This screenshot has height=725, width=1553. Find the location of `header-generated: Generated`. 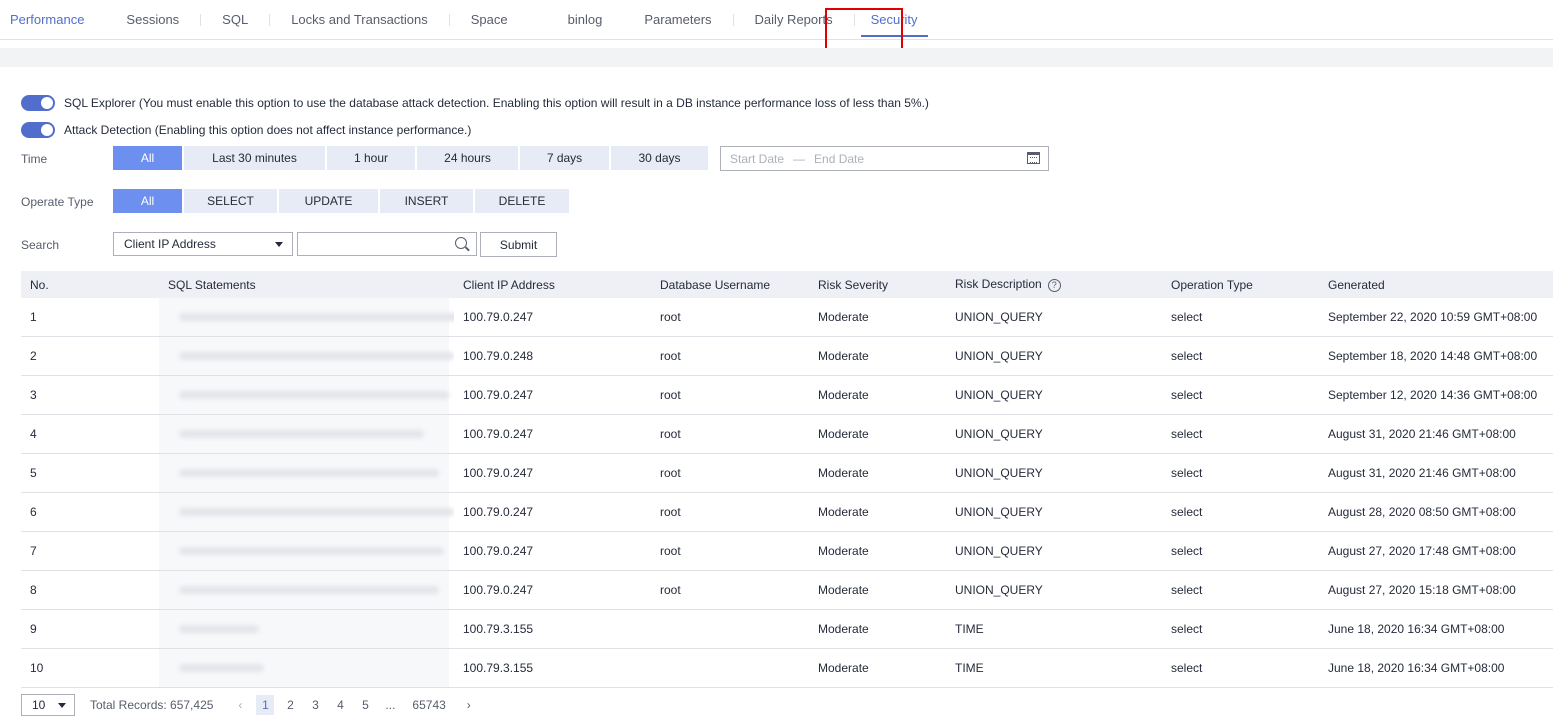

header-generated: Generated is located at coordinates (1356, 284).